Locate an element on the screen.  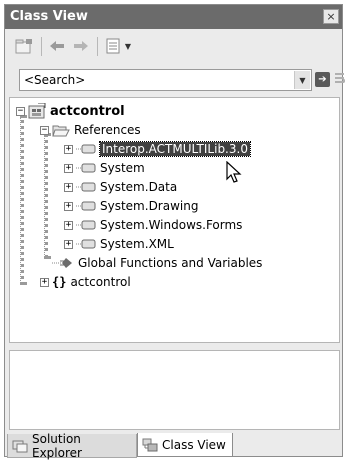
tree-node-reference: + System.Data is located at coordinates (120, 187).